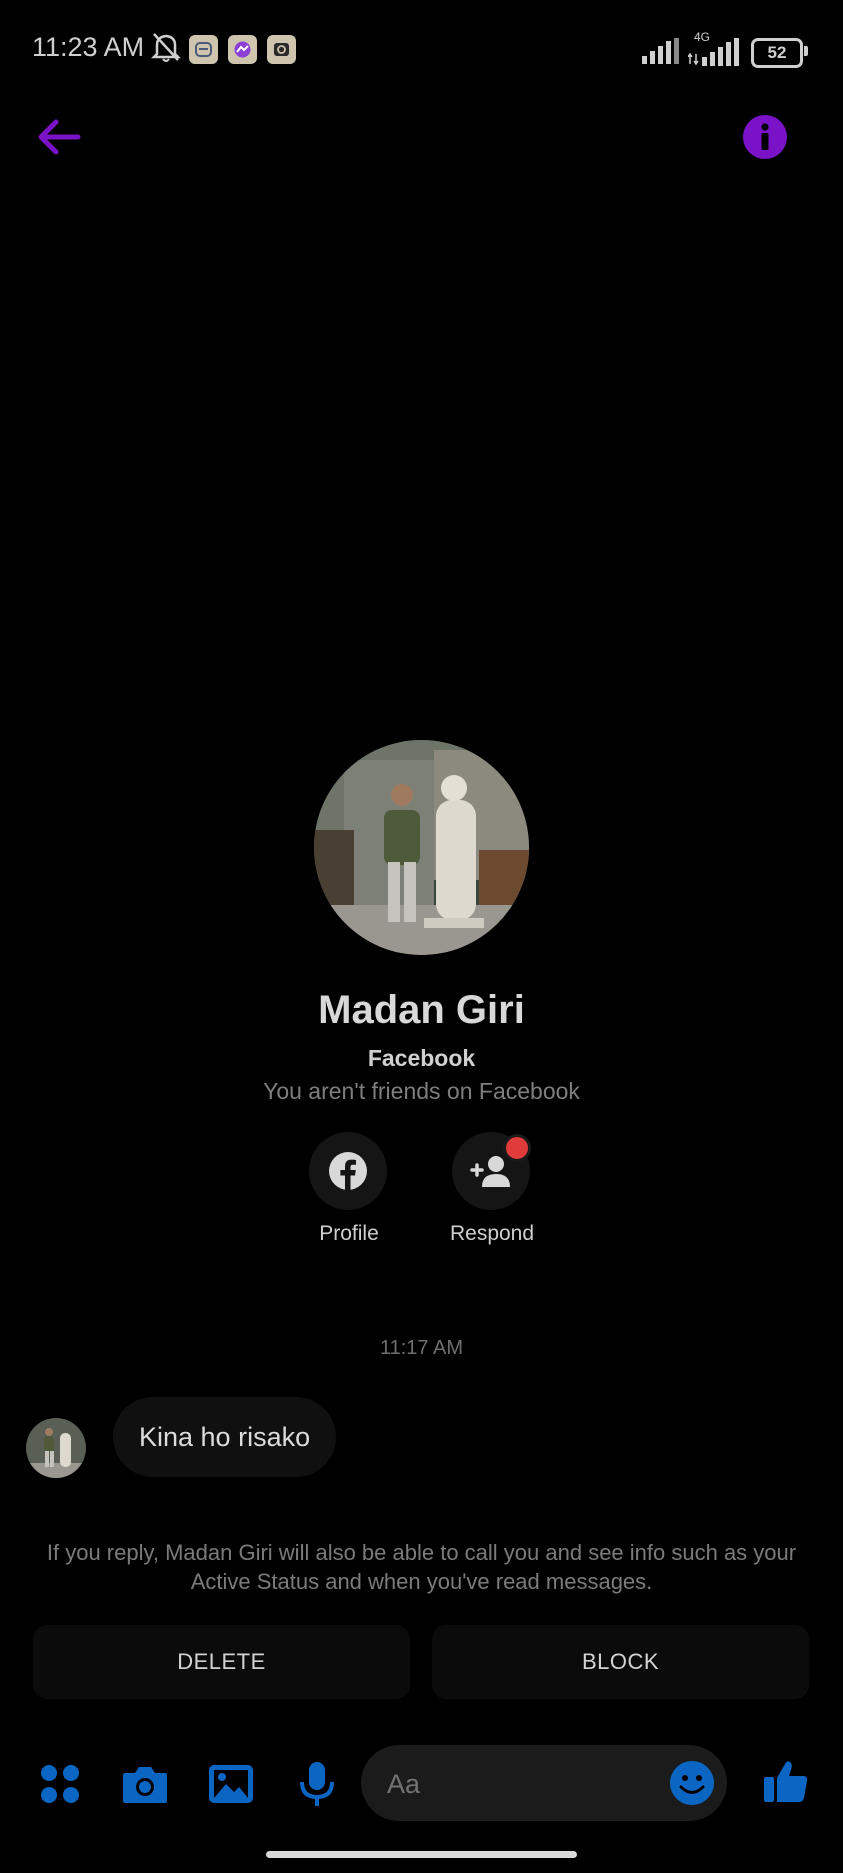 Image resolution: width=843 pixels, height=1873 pixels. I want to click on like-button, so click(786, 1781).